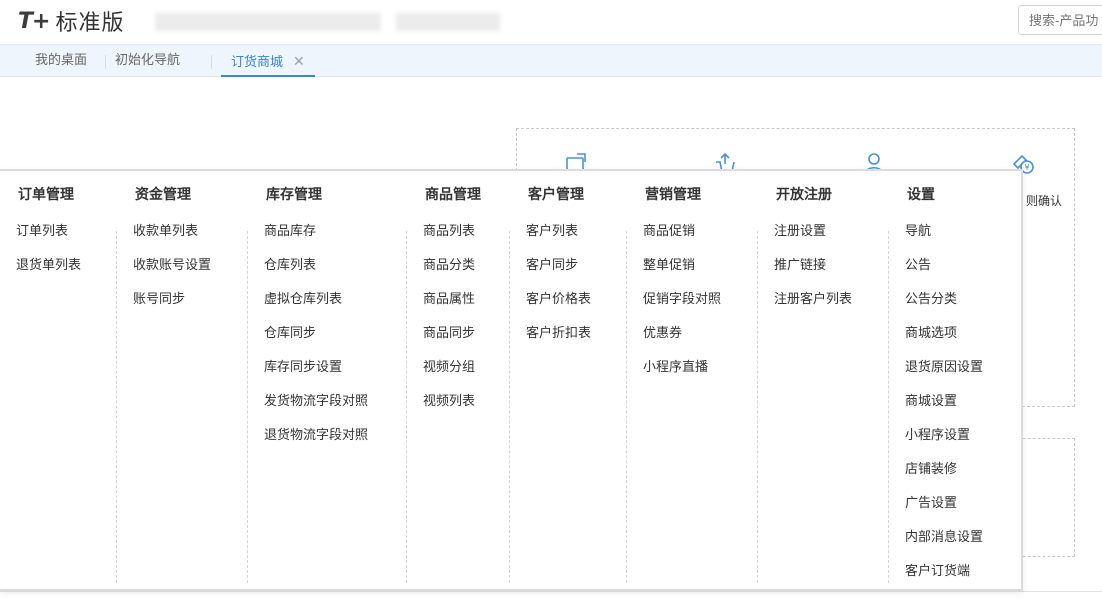  What do you see at coordinates (449, 263) in the screenshot?
I see `menu-item-product-category: 商品分类` at bounding box center [449, 263].